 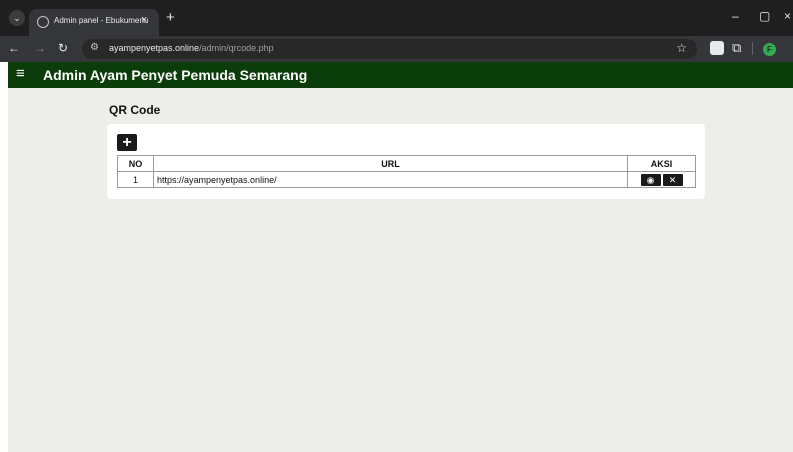 I want to click on view-eye-icon: ◉, so click(x=650, y=179).